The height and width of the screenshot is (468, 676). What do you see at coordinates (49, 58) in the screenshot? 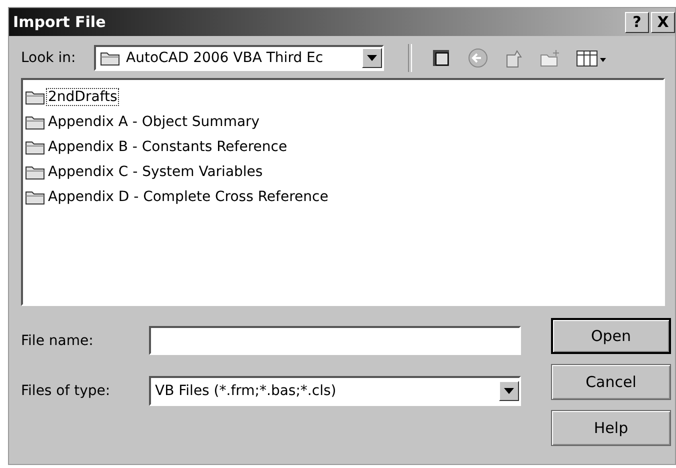
I see `look-in-label: Look in:` at bounding box center [49, 58].